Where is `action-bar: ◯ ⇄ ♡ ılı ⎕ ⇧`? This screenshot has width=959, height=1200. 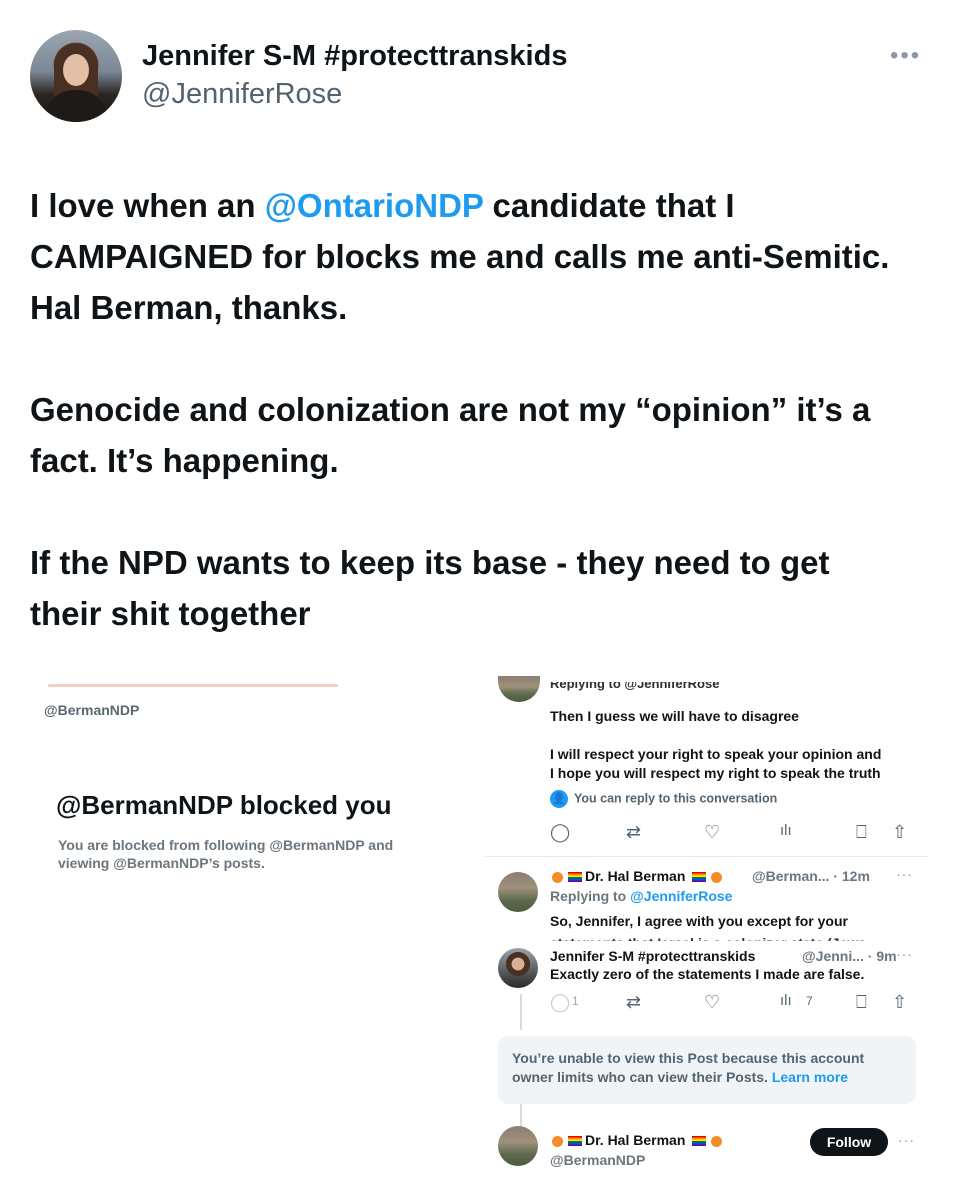 action-bar: ◯ ⇄ ♡ ılı ⎕ ⇧ is located at coordinates (735, 833).